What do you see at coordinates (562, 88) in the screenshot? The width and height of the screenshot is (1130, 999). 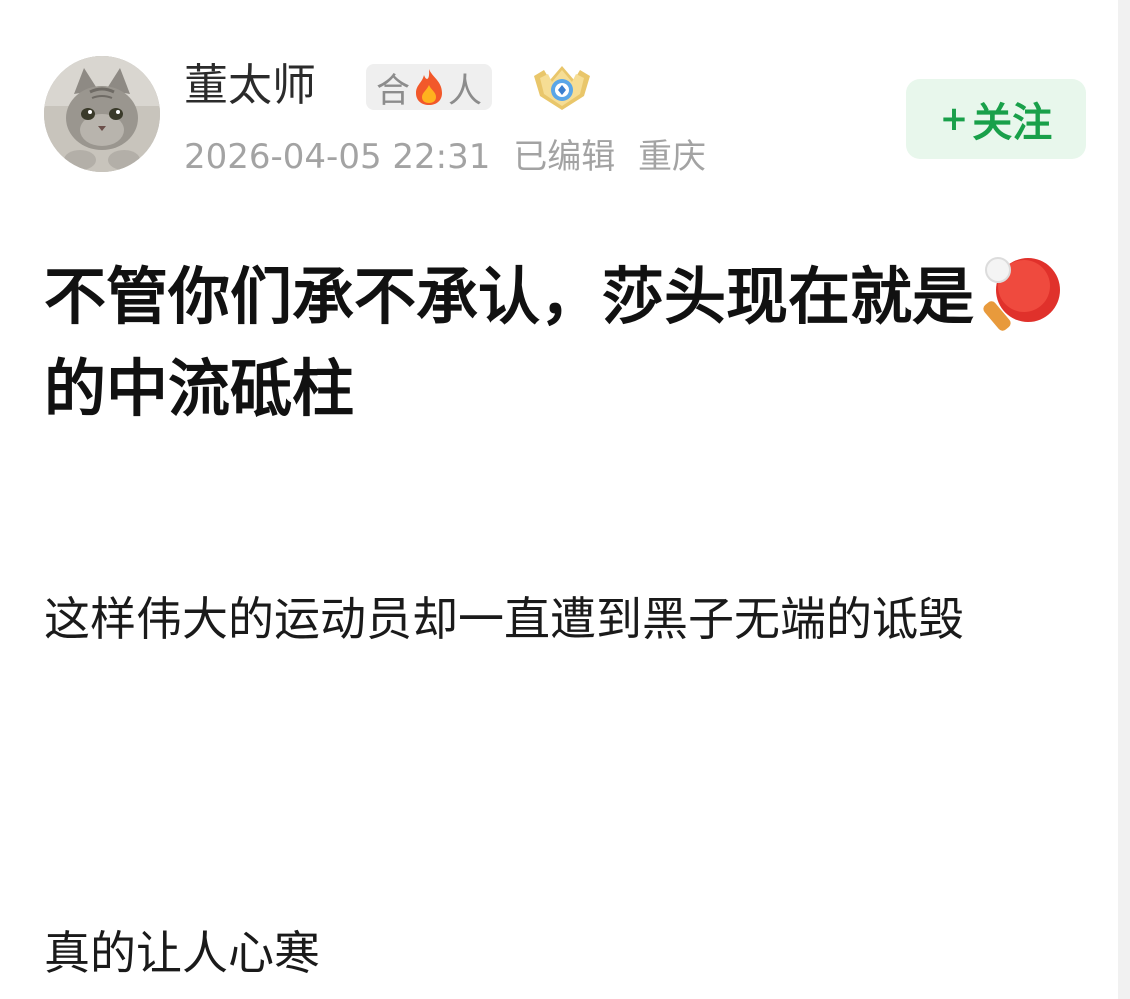 I see `medal-icon` at bounding box center [562, 88].